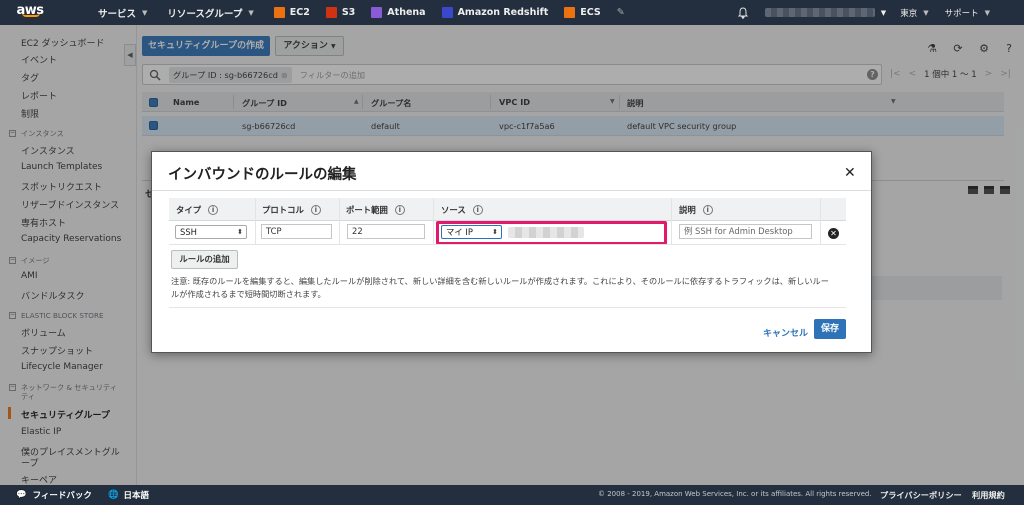 The width and height of the screenshot is (1024, 505). I want to click on language-label: 日本語, so click(136, 496).